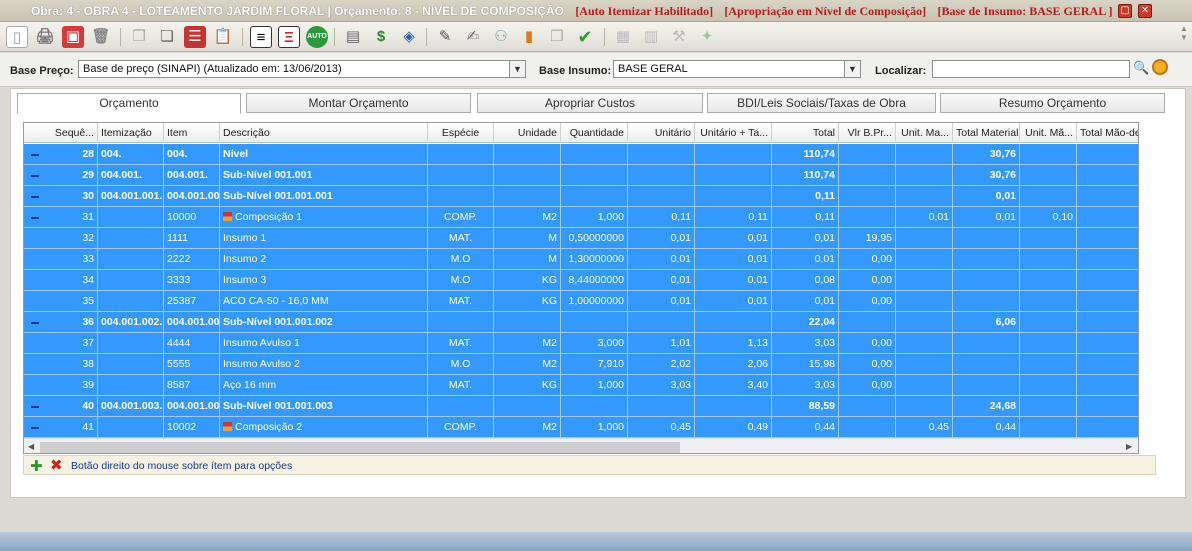  What do you see at coordinates (192, 427) in the screenshot?
I see `cell-item: 10002` at bounding box center [192, 427].